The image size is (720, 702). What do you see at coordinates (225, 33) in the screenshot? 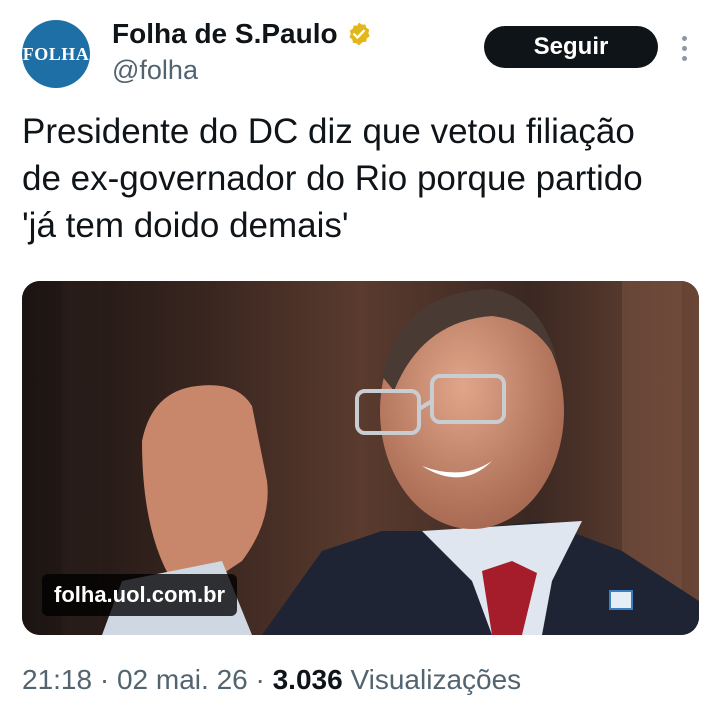
I see `display-name-text: Folha de S.Paulo` at bounding box center [225, 33].